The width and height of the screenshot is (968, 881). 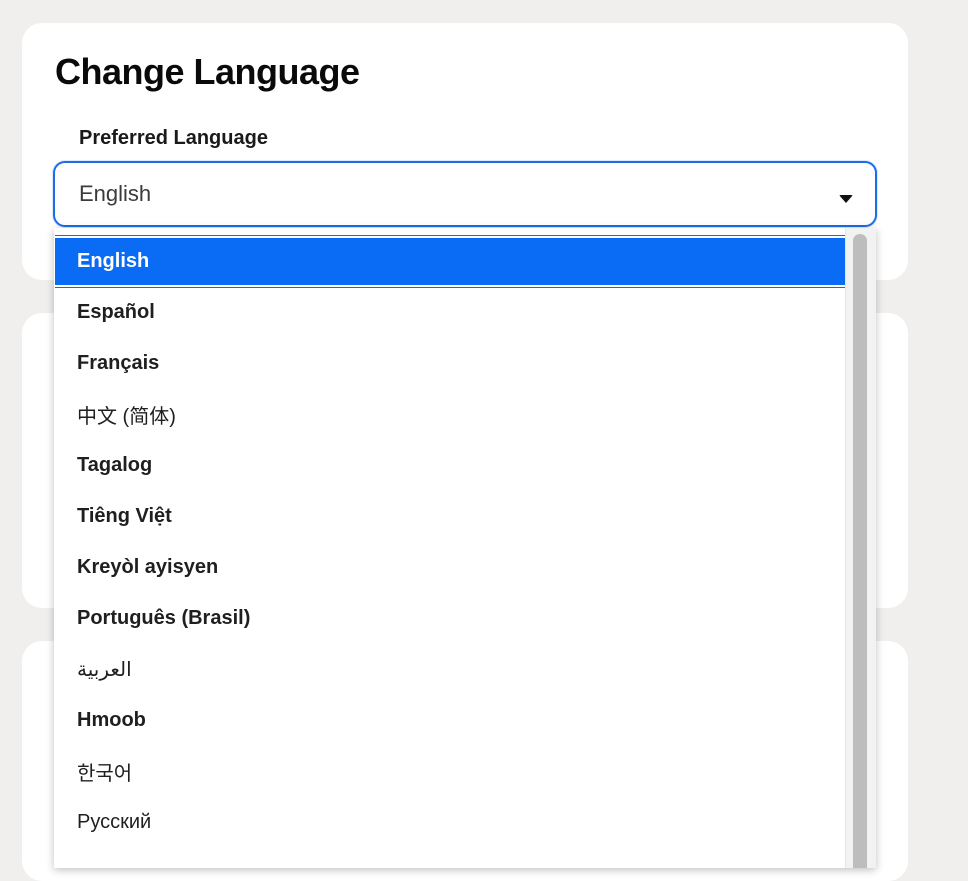 What do you see at coordinates (846, 199) in the screenshot?
I see `caret-down-icon` at bounding box center [846, 199].